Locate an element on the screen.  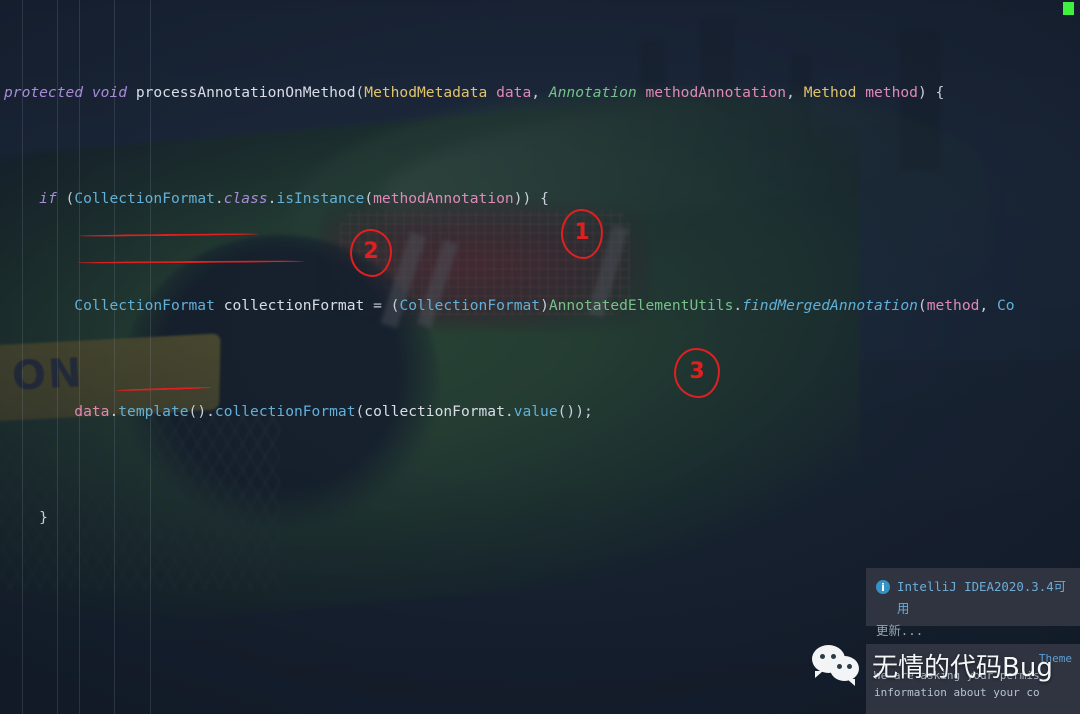
info-icon: i is located at coordinates (883, 587).